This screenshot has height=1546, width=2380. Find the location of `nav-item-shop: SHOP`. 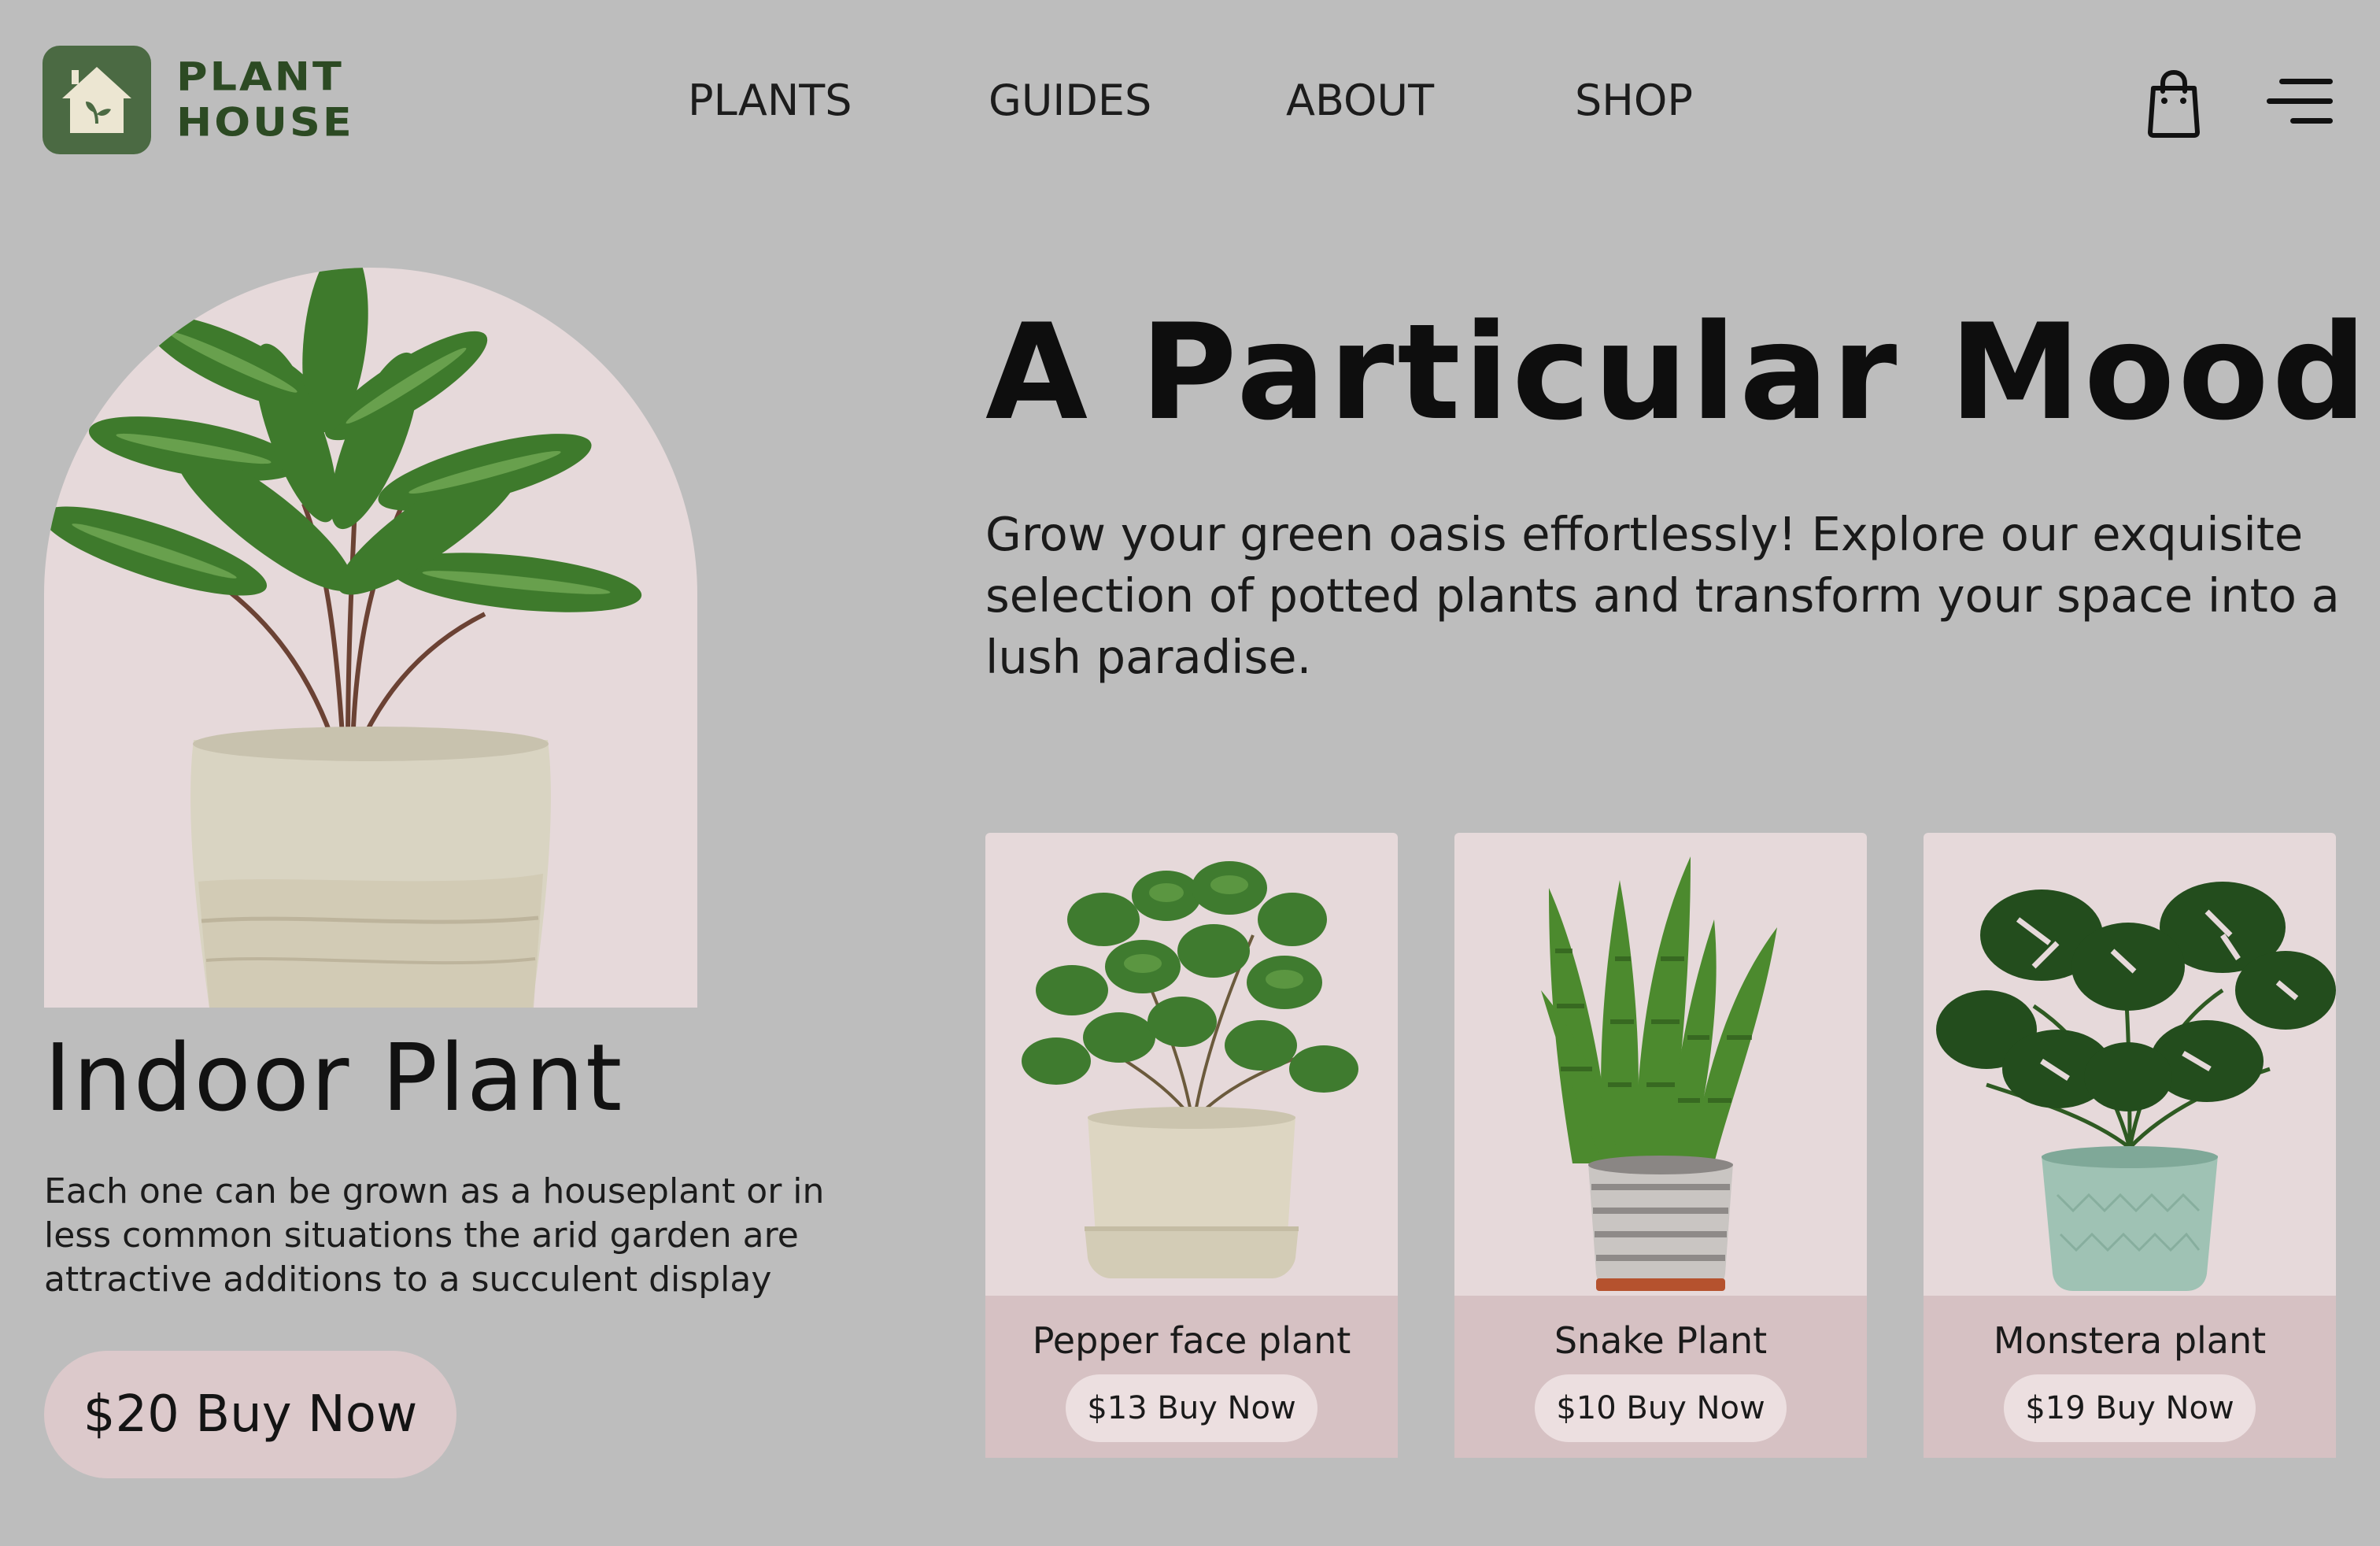

nav-item-shop: SHOP is located at coordinates (1634, 100).